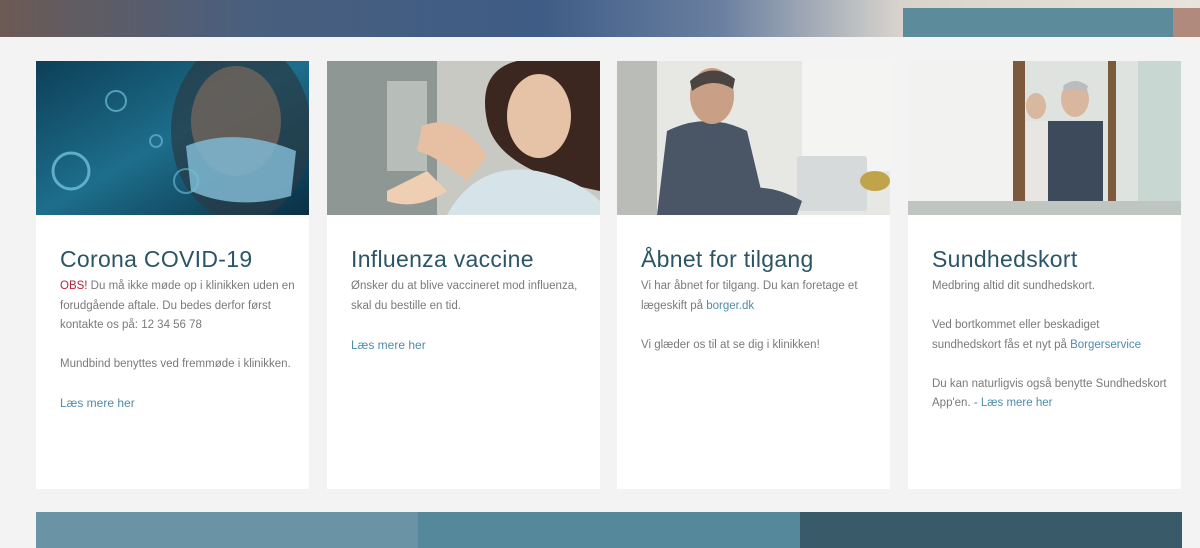 The width and height of the screenshot is (1200, 548). What do you see at coordinates (463, 138) in the screenshot?
I see `card-image-influenza` at bounding box center [463, 138].